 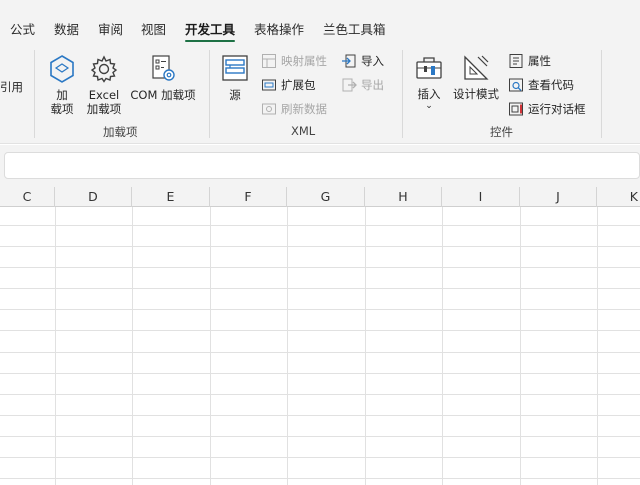 What do you see at coordinates (403, 197) in the screenshot?
I see `column-header-h: H` at bounding box center [403, 197].